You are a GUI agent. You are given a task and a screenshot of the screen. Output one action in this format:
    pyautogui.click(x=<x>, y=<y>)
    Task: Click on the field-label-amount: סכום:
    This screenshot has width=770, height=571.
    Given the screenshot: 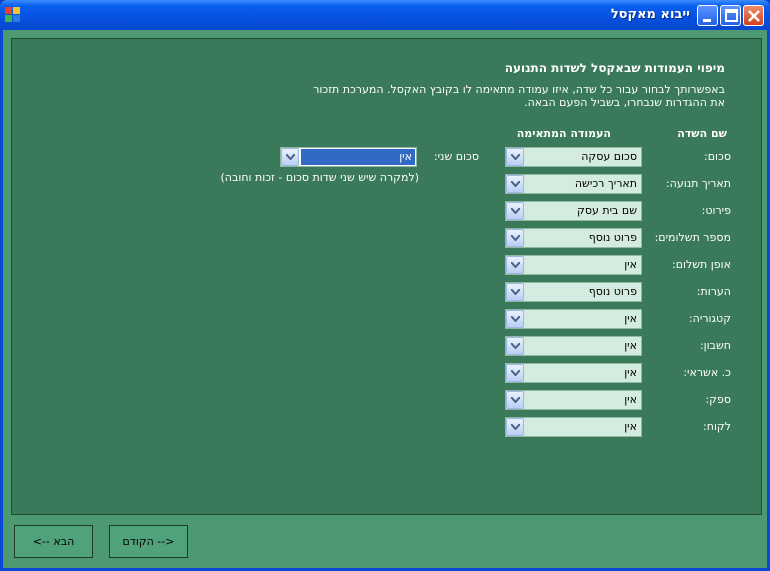 What is the action you would take?
    pyautogui.click(x=717, y=156)
    